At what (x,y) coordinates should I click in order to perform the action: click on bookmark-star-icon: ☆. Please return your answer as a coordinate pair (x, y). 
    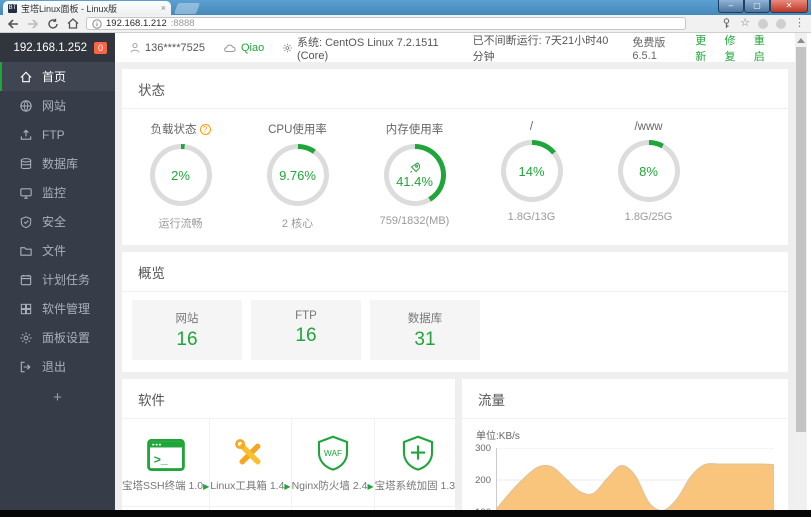
    Looking at the image, I should click on (745, 23).